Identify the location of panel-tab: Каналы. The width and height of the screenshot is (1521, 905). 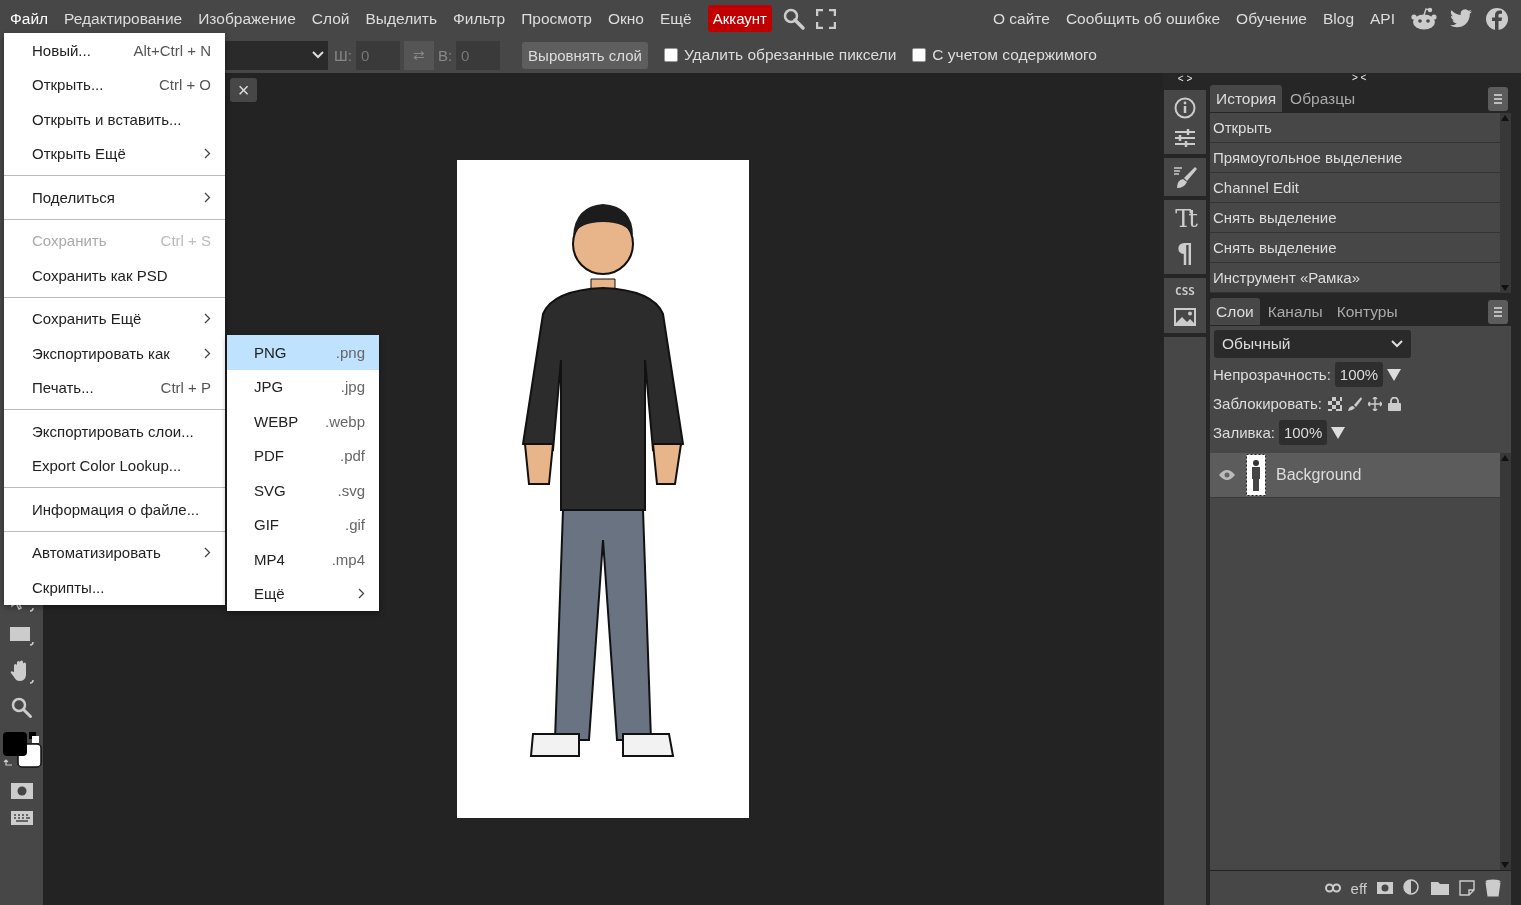
(1295, 311).